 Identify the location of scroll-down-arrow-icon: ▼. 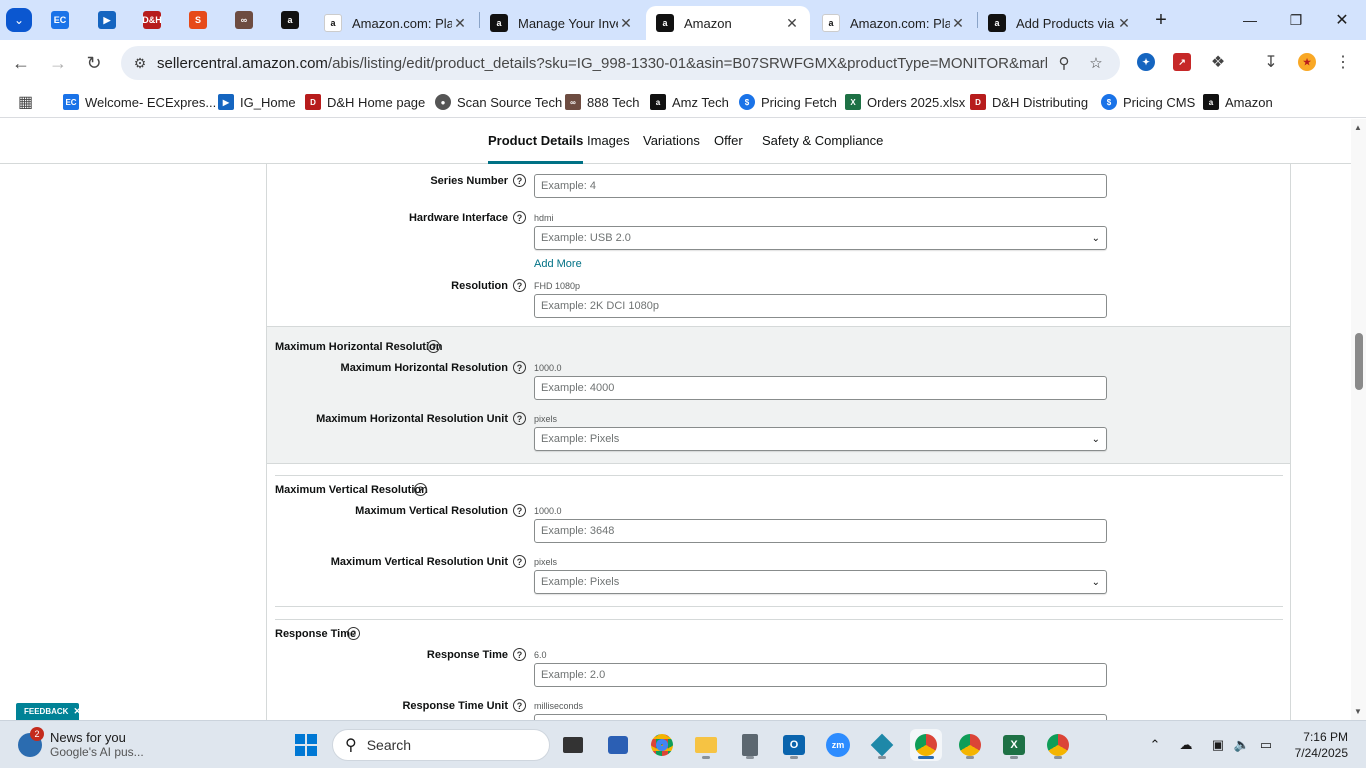
(1358, 711).